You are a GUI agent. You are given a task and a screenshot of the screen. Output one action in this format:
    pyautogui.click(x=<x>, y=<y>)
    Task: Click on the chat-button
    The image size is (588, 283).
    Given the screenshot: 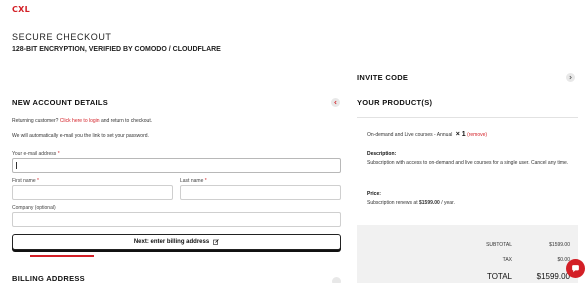 What is the action you would take?
    pyautogui.click(x=575, y=268)
    